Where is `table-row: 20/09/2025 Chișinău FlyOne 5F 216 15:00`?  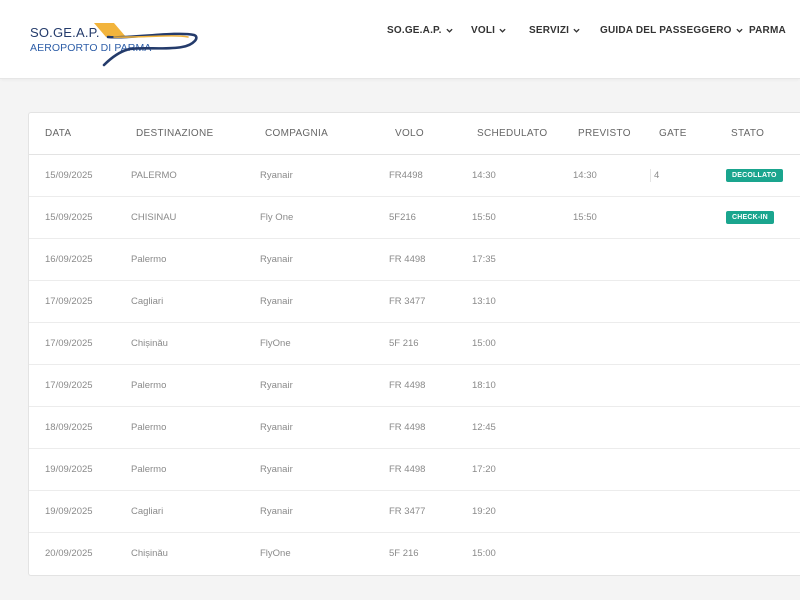
table-row: 20/09/2025 Chișinău FlyOne 5F 216 15:00 is located at coordinates (414, 554).